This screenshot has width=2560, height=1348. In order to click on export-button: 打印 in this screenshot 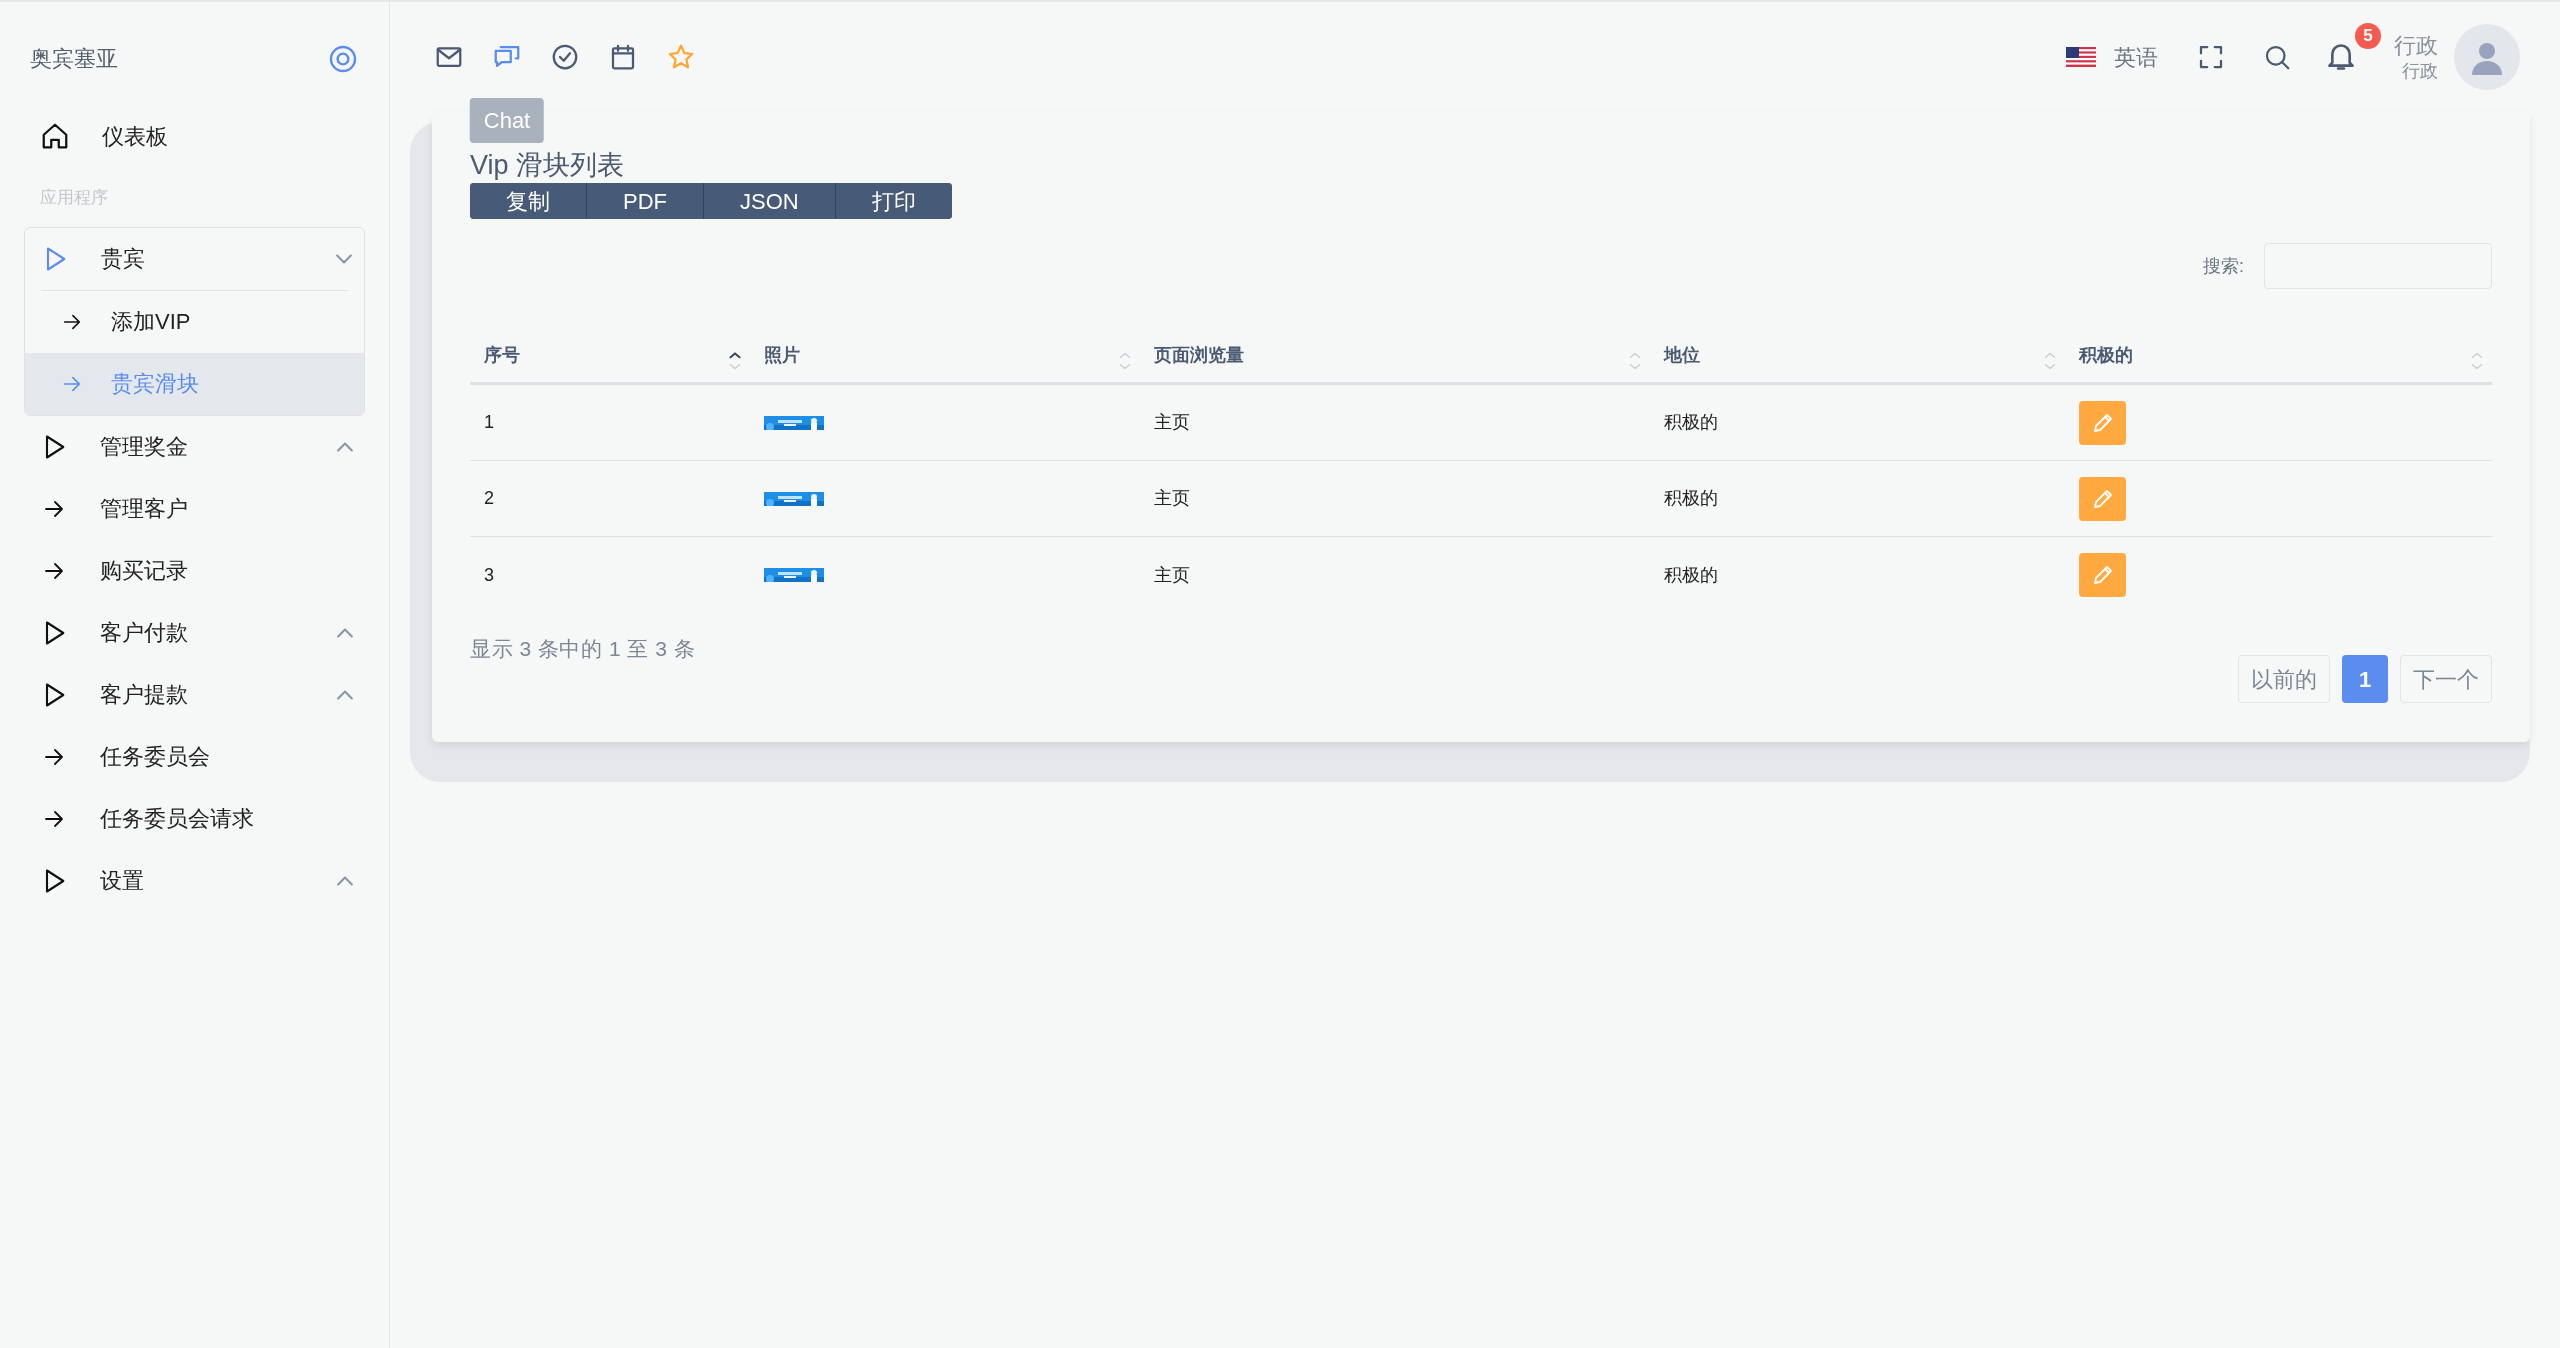, I will do `click(893, 201)`.